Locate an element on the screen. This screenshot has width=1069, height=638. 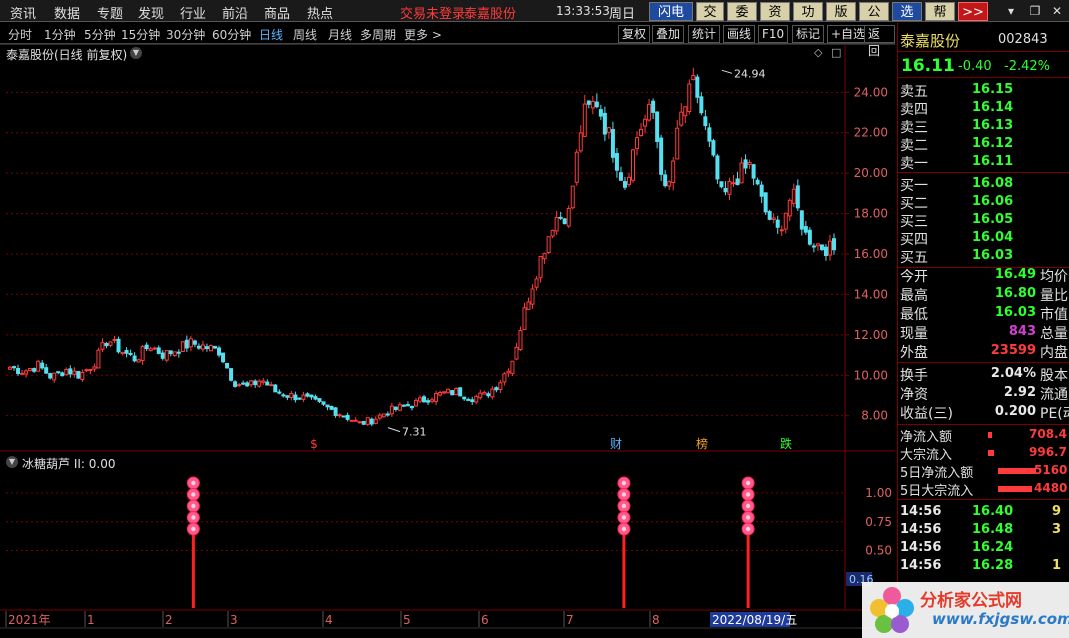
date-label: 3 is located at coordinates (234, 620).